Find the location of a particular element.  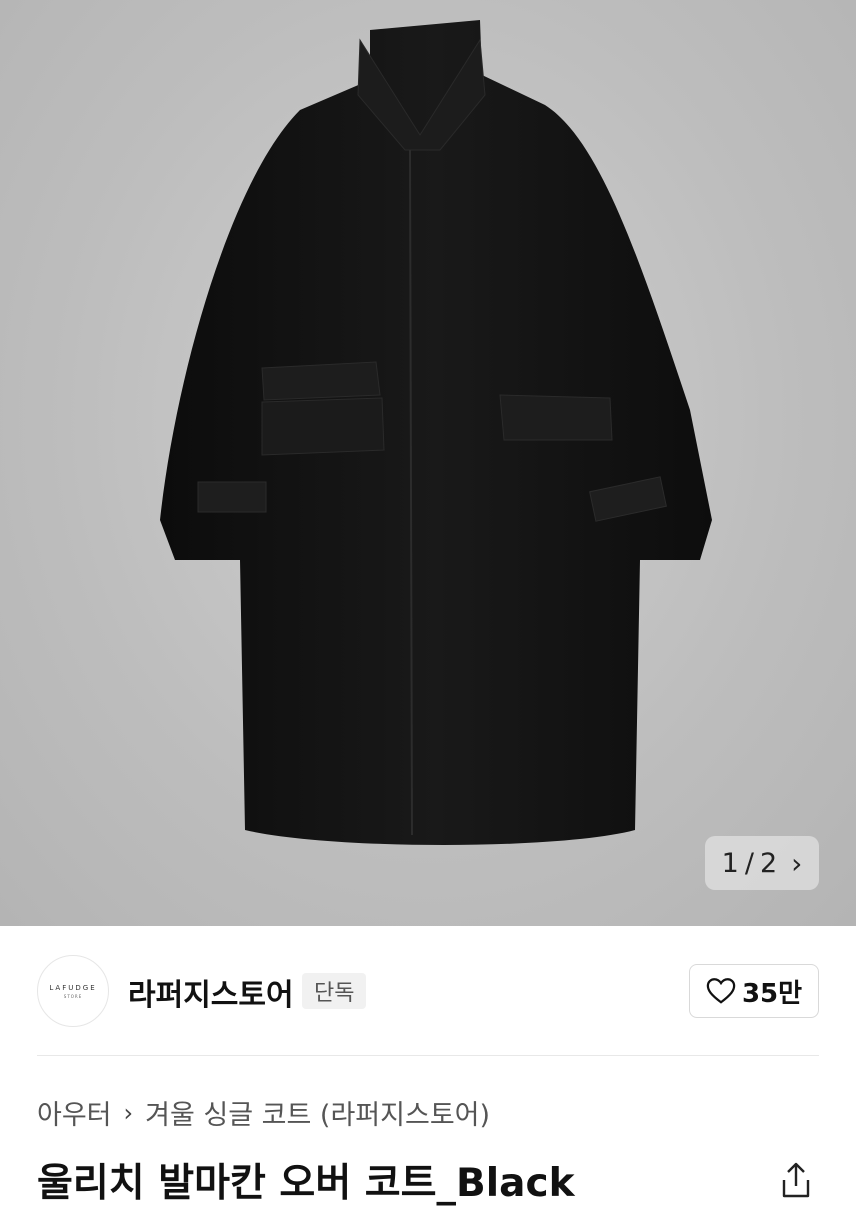

brand-logo-text: LAFUDGE is located at coordinates (73, 987).